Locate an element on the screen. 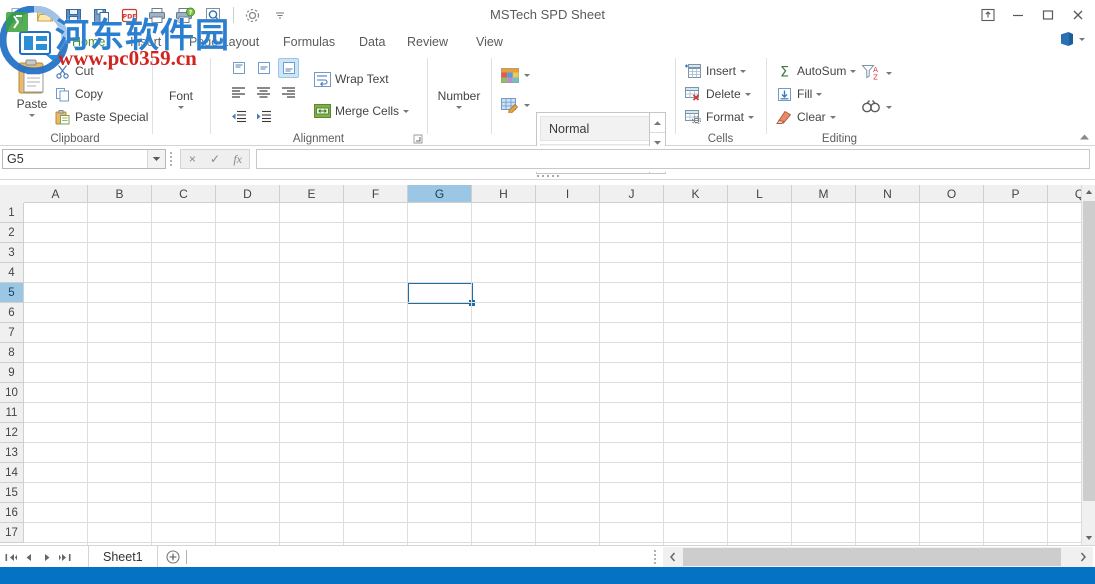  name-box: G5 is located at coordinates (84, 159).